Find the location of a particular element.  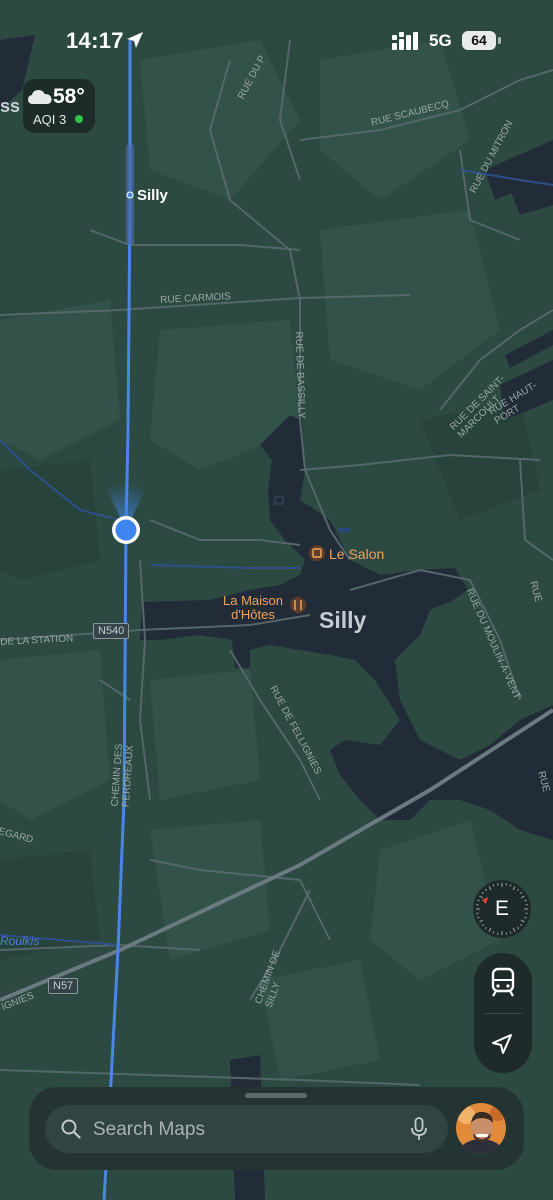

search-icon is located at coordinates (71, 1129).